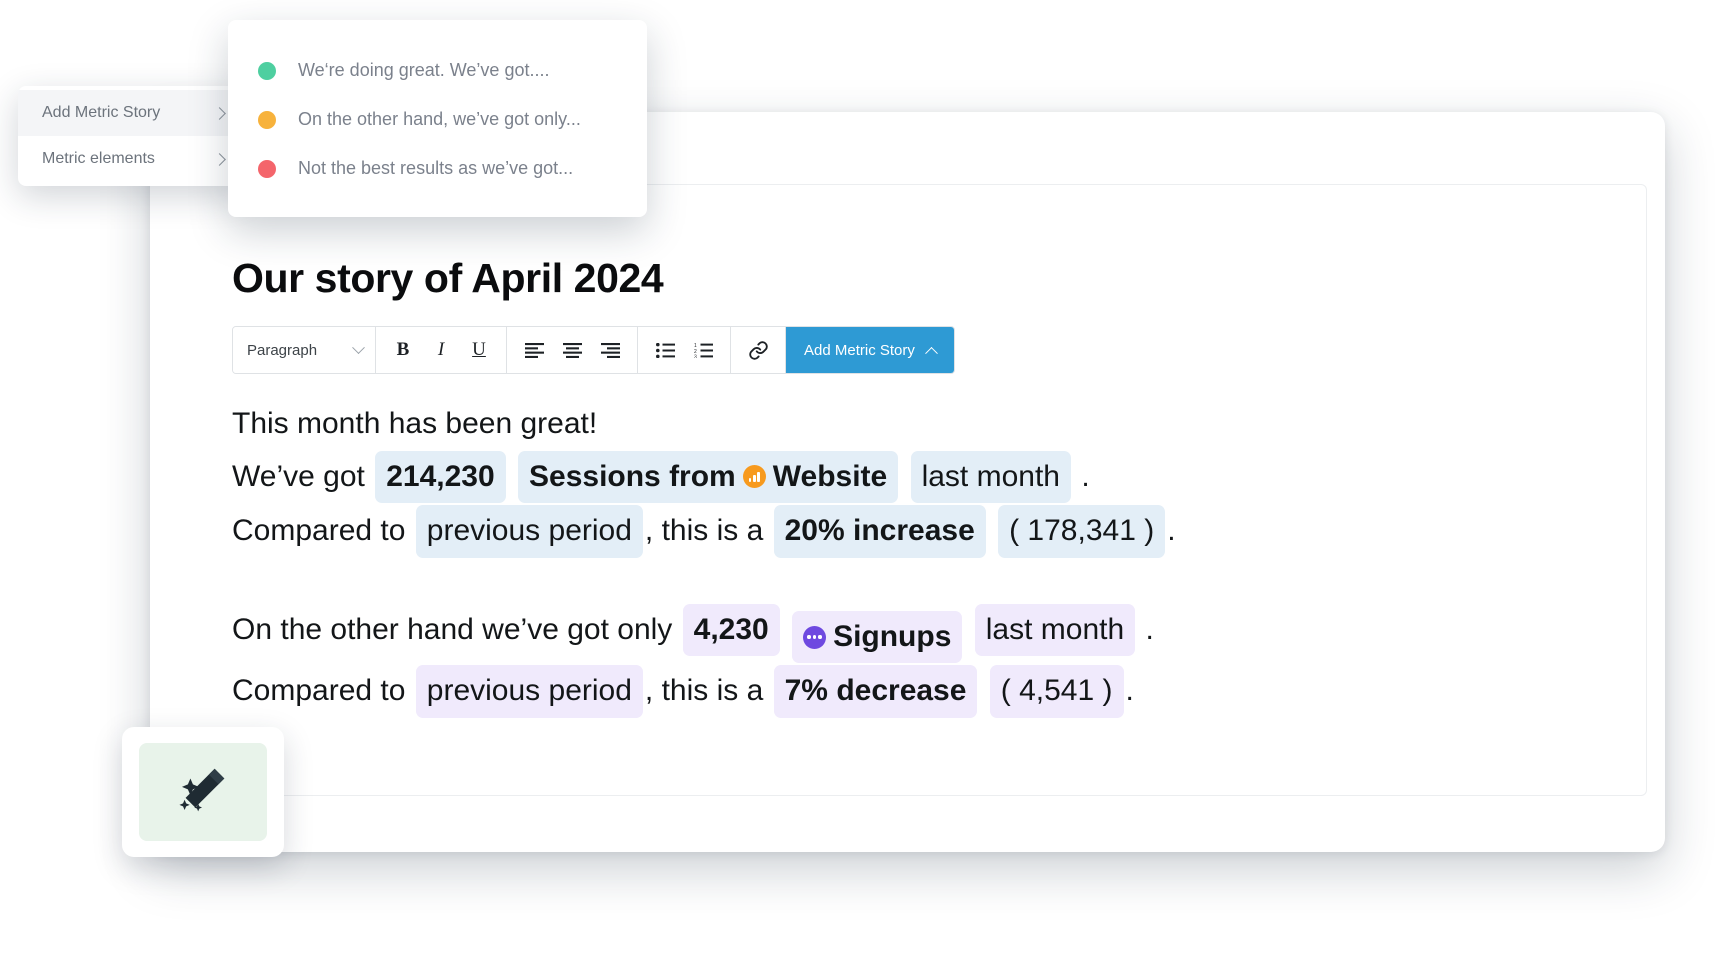  I want to click on toolbar-group-lists: 1 2 3, so click(684, 350).